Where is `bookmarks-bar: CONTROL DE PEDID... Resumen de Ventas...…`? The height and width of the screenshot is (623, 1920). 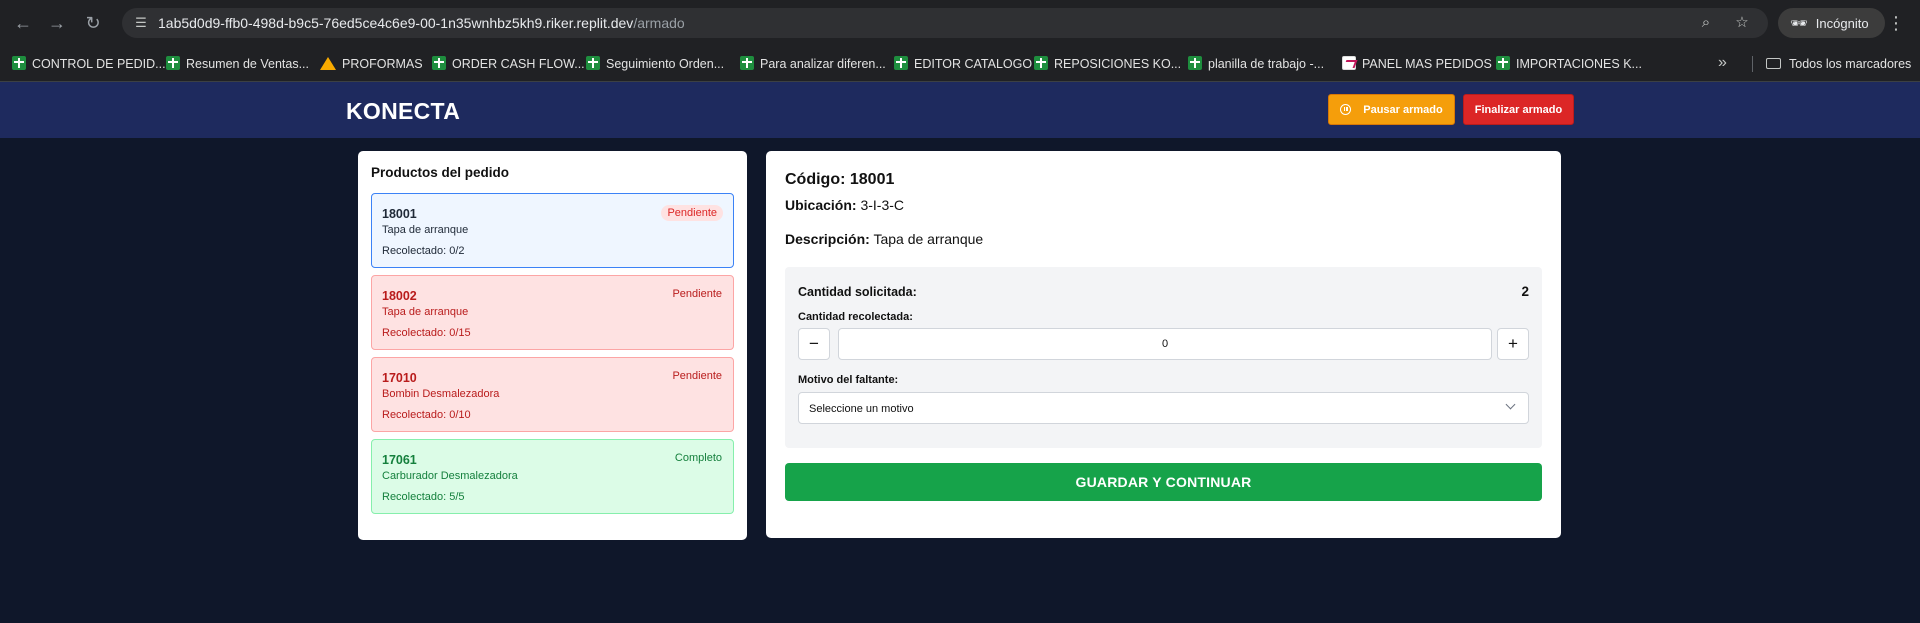
bookmarks-bar: CONTROL DE PEDID... Resumen de Ventas...… is located at coordinates (960, 64).